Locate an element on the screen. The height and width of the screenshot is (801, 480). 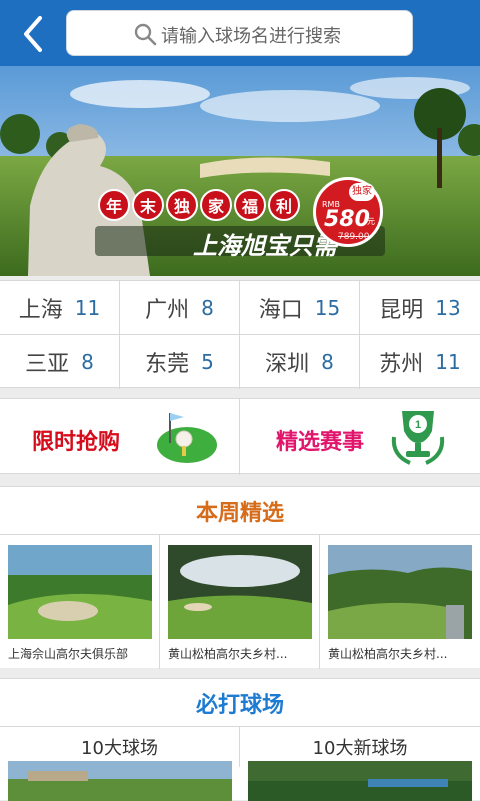
promo-tag: 年 末 独 家 福 利 is located at coordinates (199, 205).